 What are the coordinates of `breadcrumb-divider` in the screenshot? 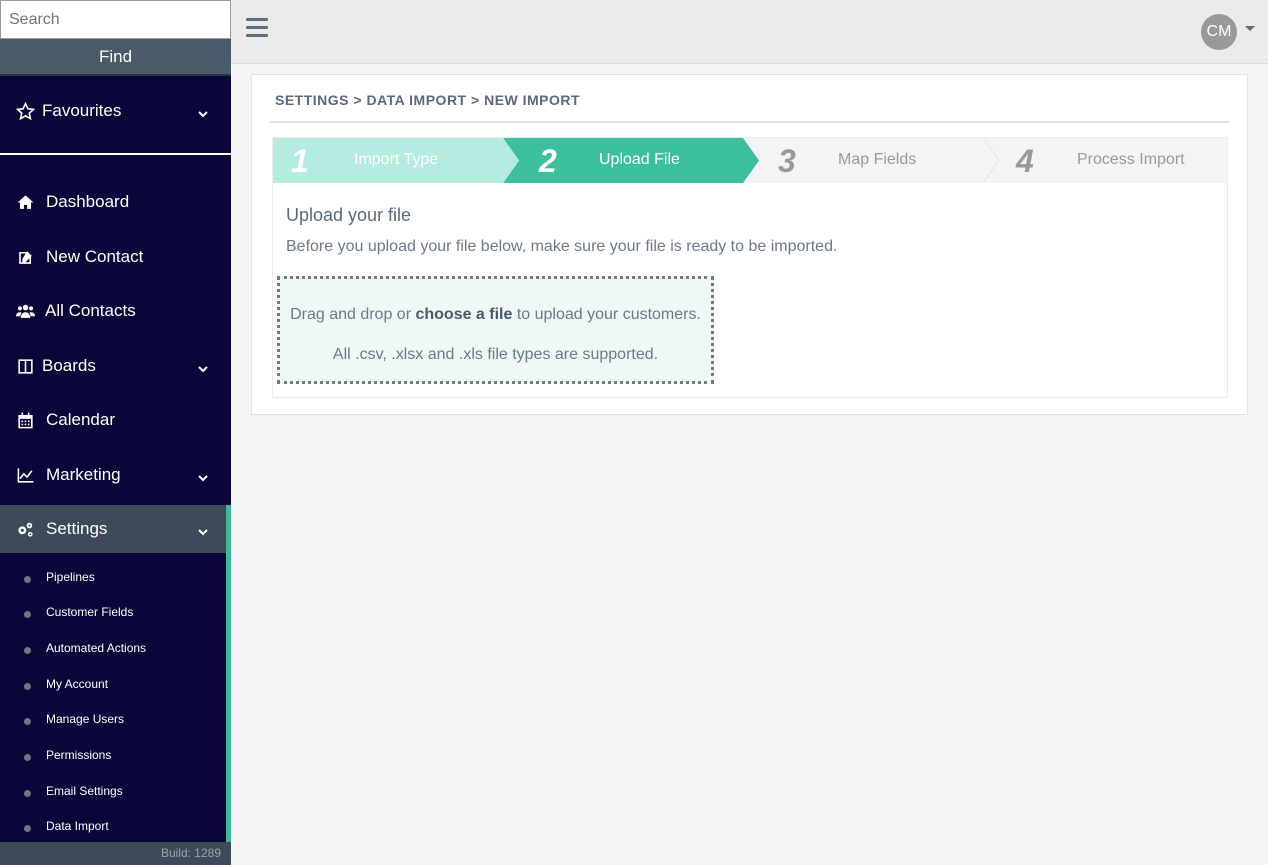 It's located at (750, 122).